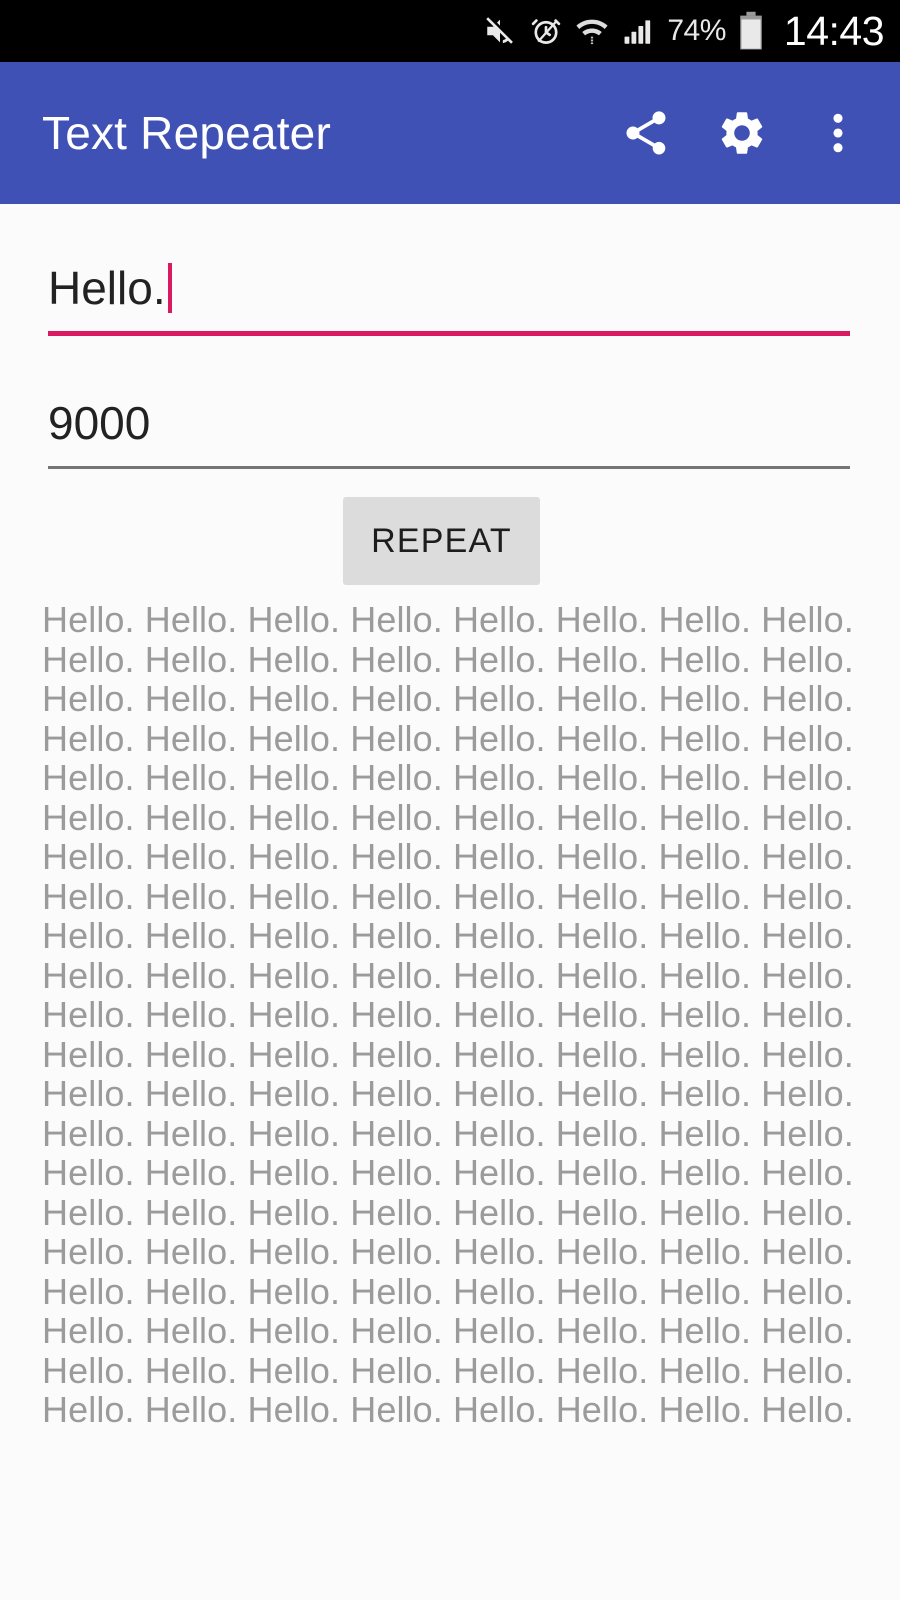  Describe the element at coordinates (834, 30) in the screenshot. I see `status-clock: 14:43` at that location.